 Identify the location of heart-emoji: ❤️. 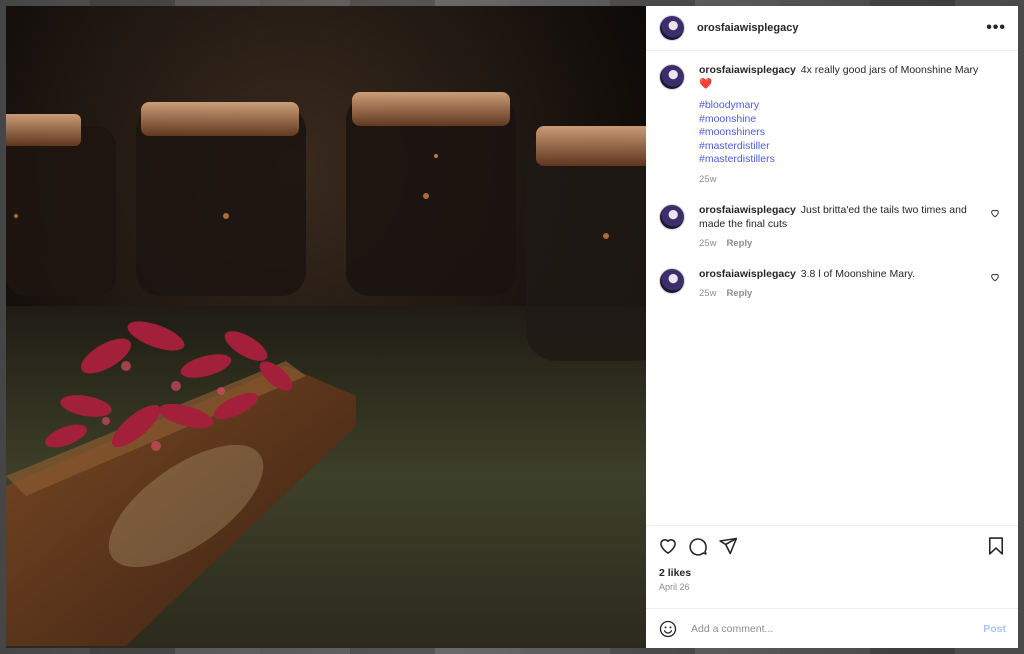
(706, 84).